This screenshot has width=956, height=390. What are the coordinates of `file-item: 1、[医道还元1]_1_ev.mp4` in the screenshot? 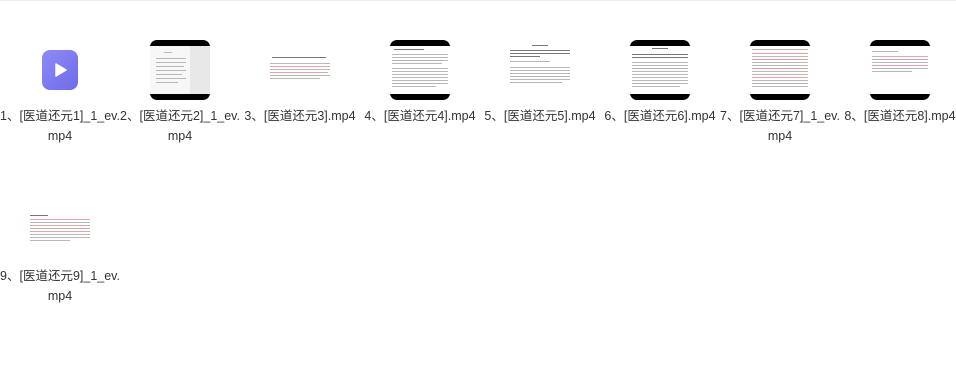 It's located at (60, 110).